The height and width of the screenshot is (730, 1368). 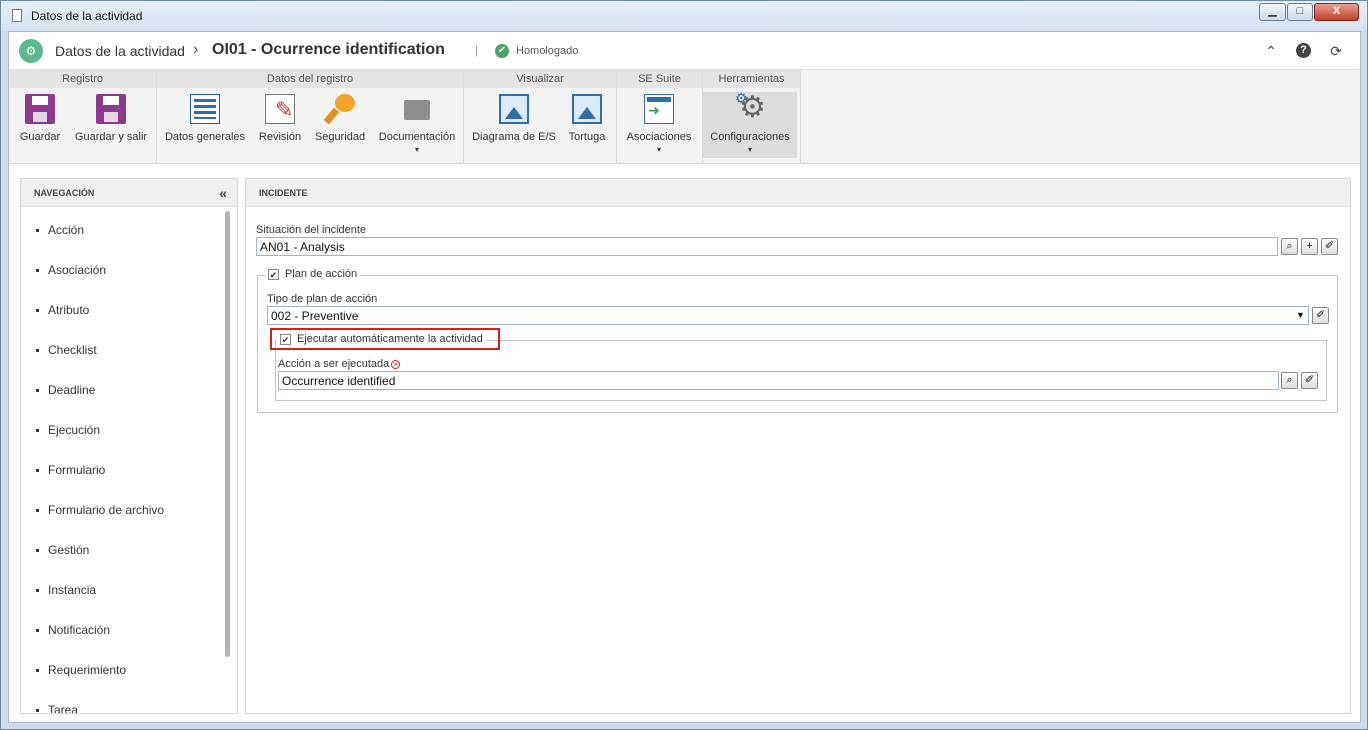 What do you see at coordinates (66, 350) in the screenshot?
I see `nav-item-checklist: Checklist` at bounding box center [66, 350].